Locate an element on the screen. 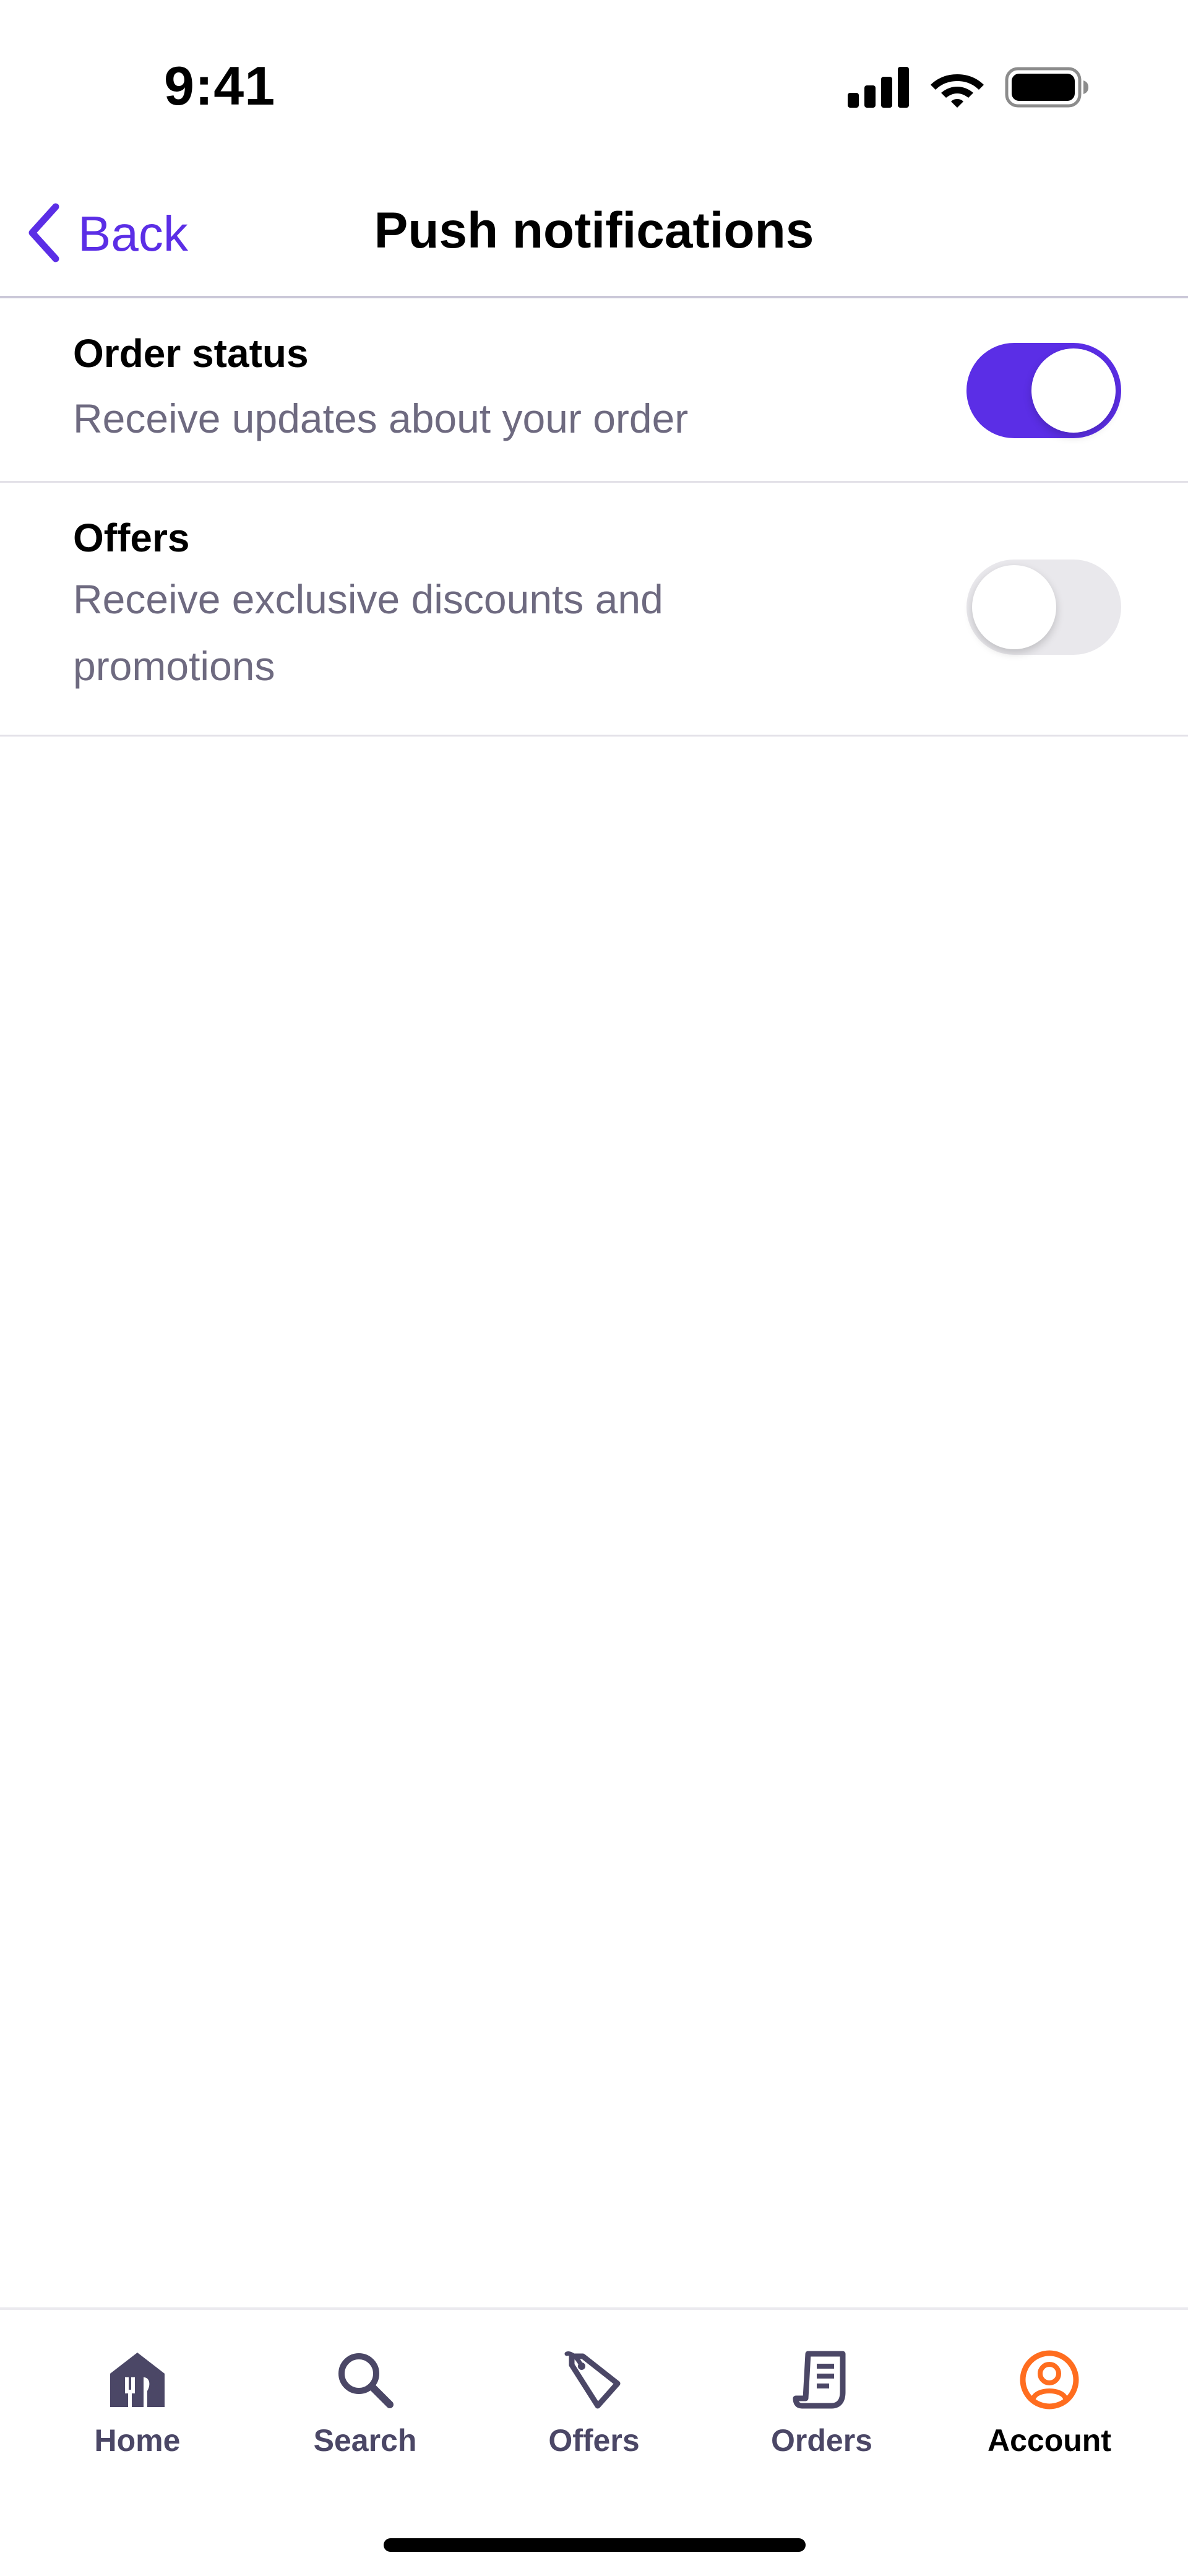 The width and height of the screenshot is (1188, 2576). cellular-signal-icon is located at coordinates (879, 89).